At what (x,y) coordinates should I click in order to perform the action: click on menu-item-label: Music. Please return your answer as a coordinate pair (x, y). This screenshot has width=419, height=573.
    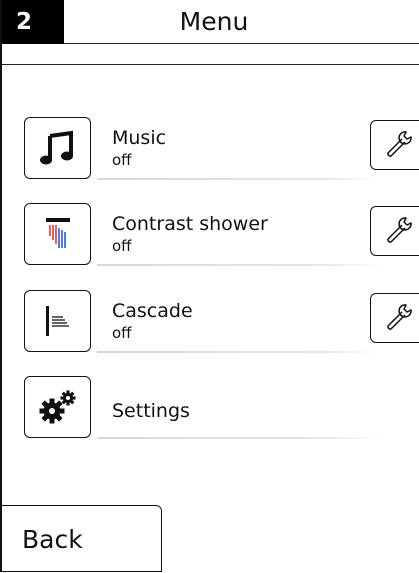
    Looking at the image, I should click on (139, 138).